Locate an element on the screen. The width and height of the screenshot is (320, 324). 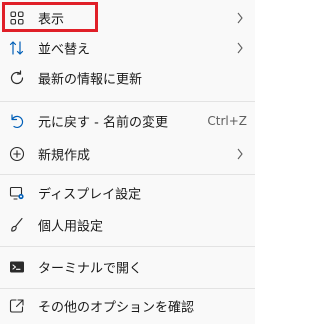
menu-item-view: 表示 is located at coordinates (127, 18).